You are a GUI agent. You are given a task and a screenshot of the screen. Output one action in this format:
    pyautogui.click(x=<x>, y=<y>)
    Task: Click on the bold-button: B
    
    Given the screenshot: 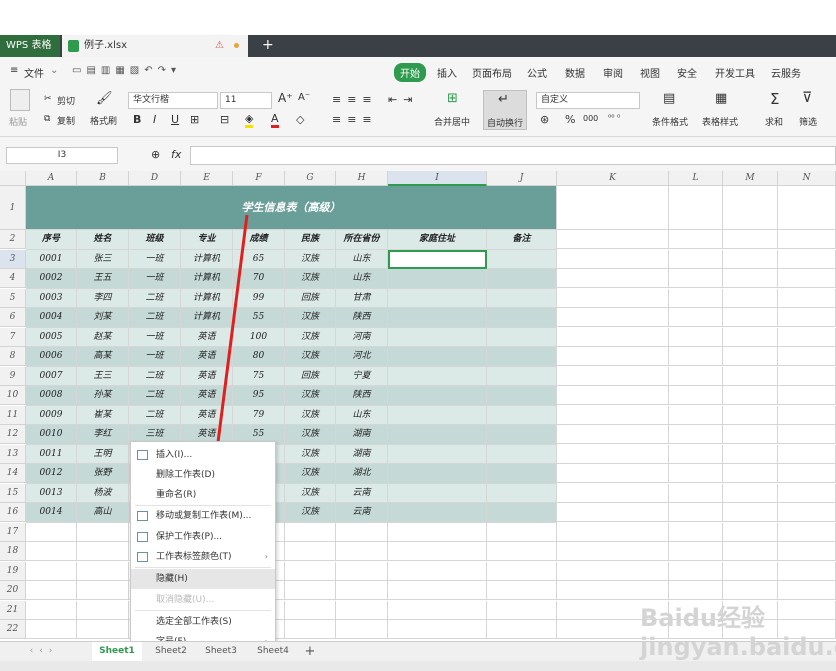 What is the action you would take?
    pyautogui.click(x=137, y=119)
    